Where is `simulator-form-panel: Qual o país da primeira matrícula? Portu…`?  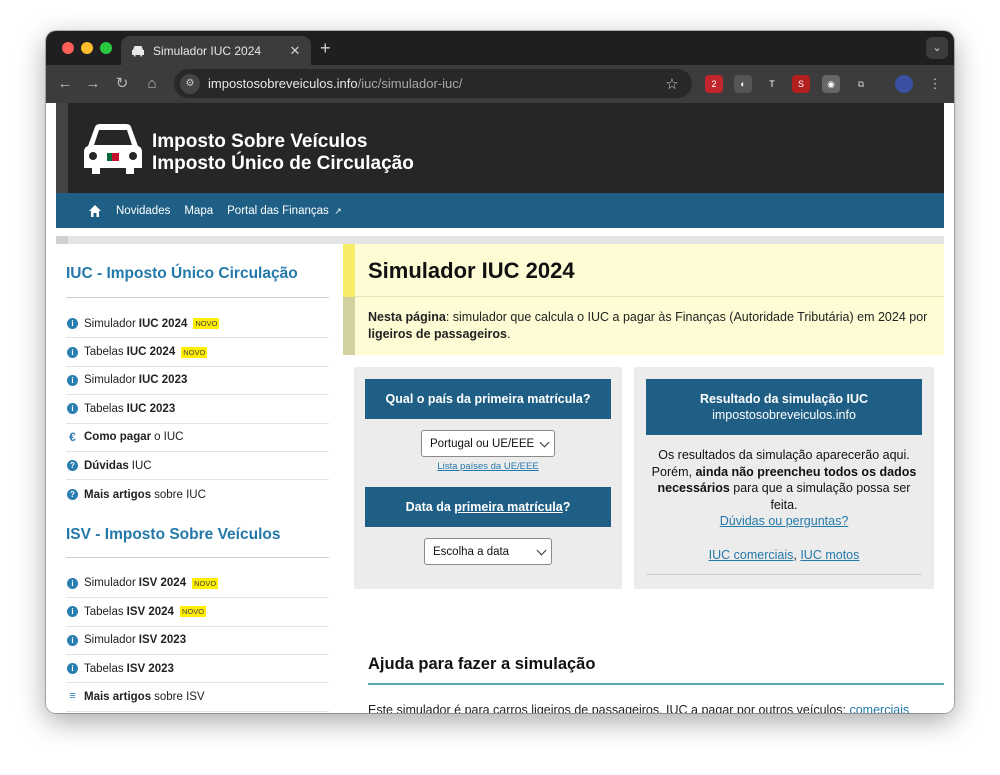 simulator-form-panel: Qual o país da primeira matrícula? Portu… is located at coordinates (488, 478).